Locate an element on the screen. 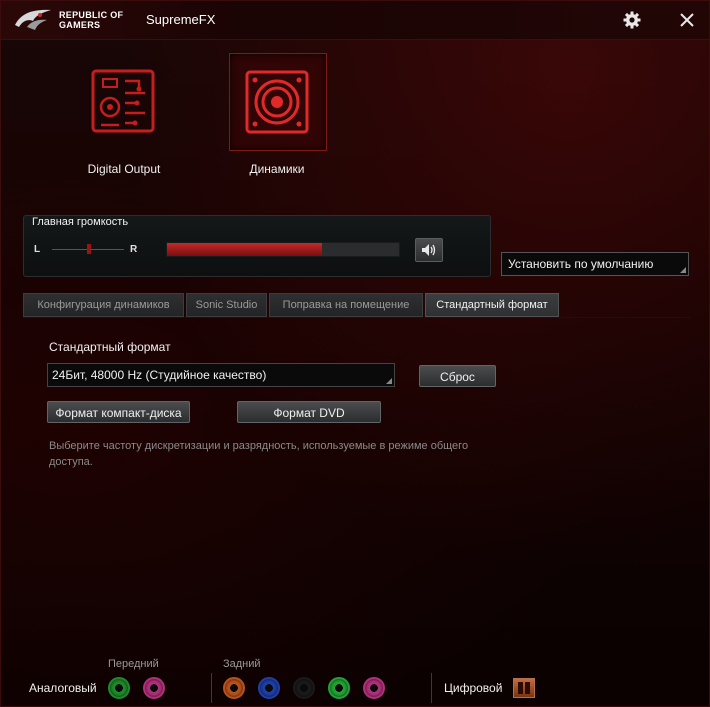  speaker-volume-icon is located at coordinates (429, 250).